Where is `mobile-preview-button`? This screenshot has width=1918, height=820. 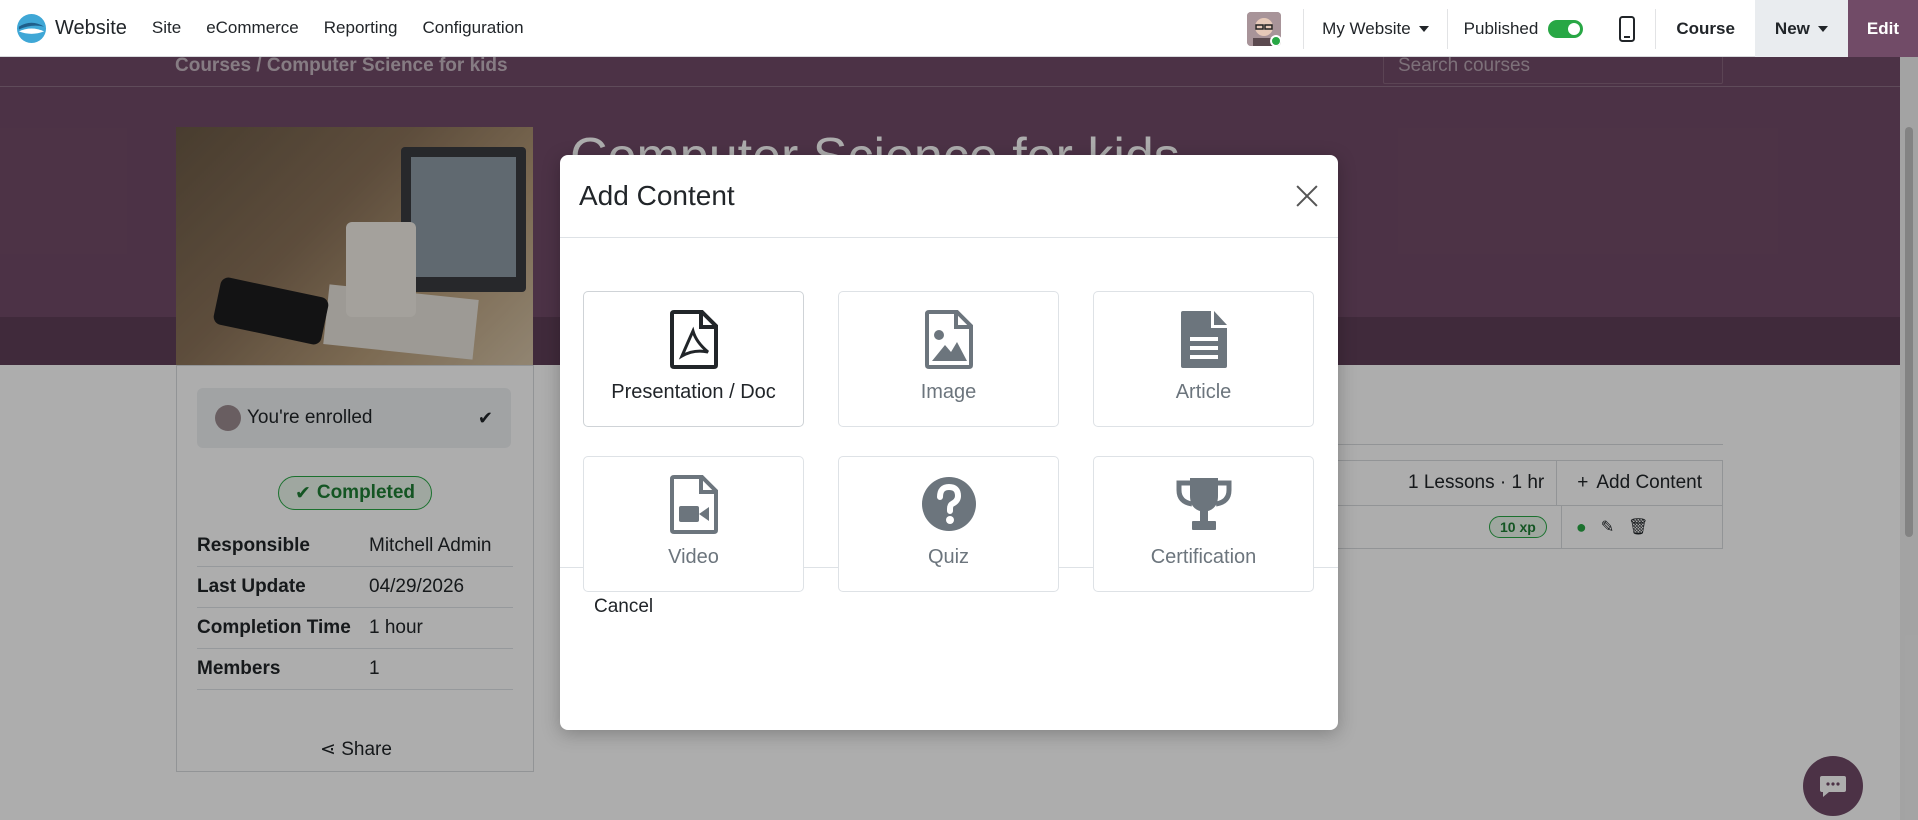 mobile-preview-button is located at coordinates (1627, 28).